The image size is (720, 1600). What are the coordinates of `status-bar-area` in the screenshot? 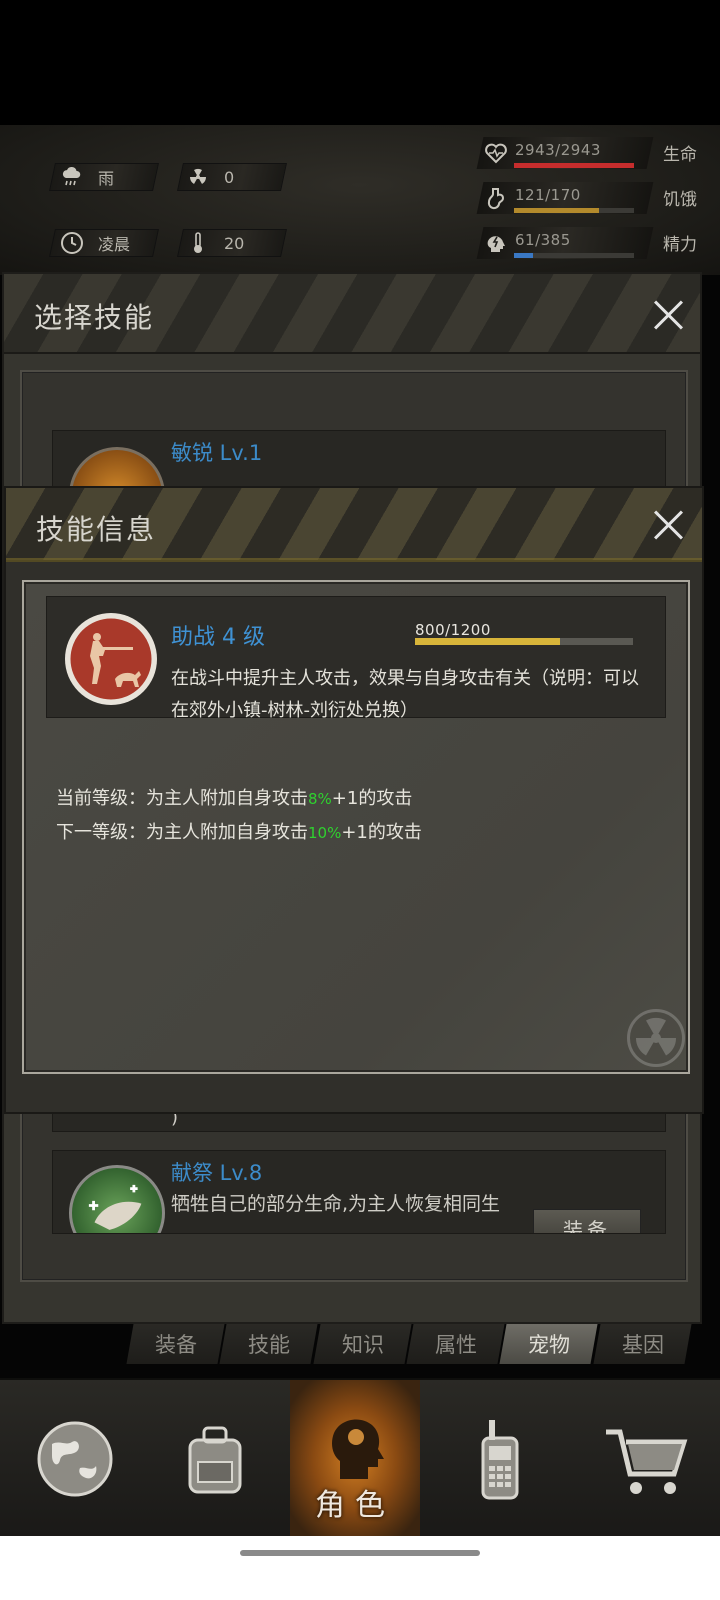 It's located at (360, 62).